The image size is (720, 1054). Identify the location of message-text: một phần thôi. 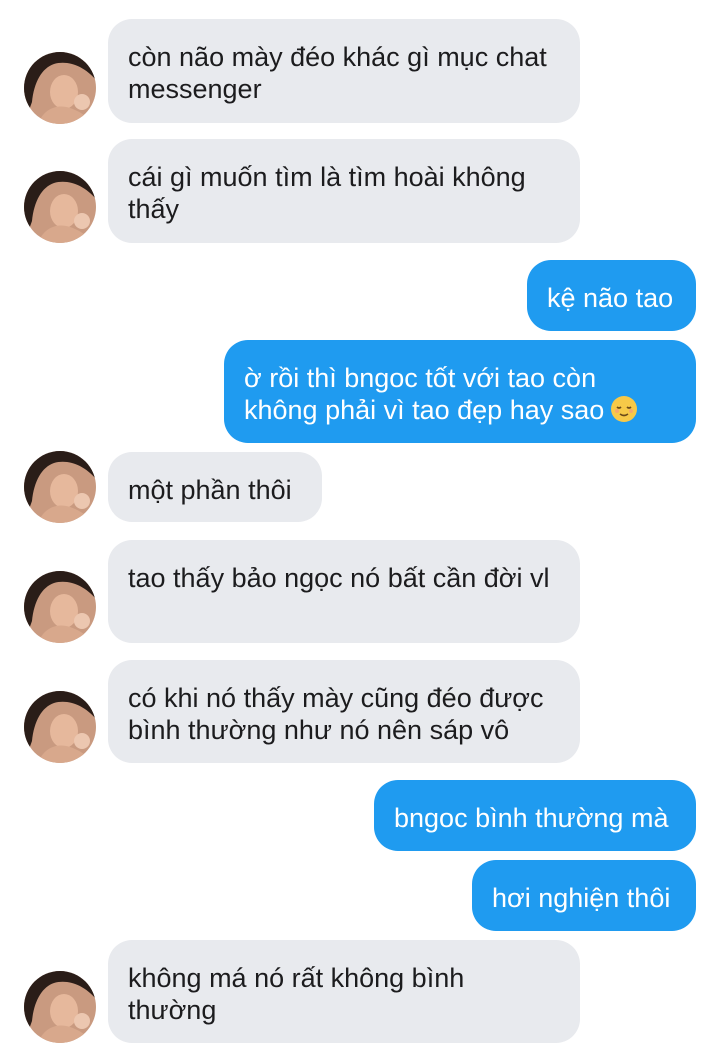
(210, 490).